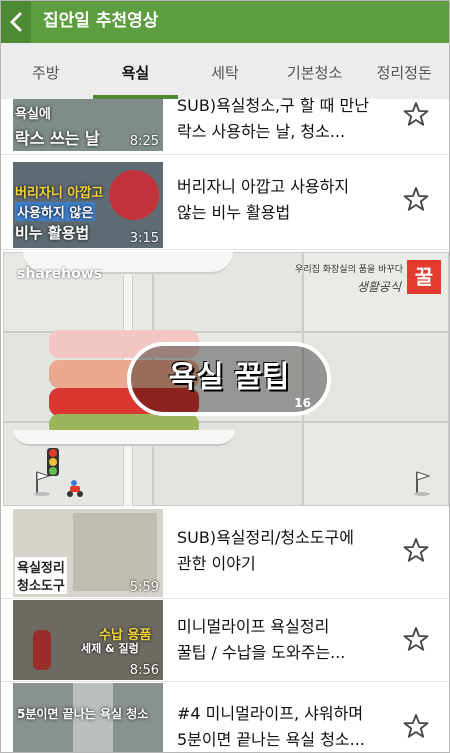 This screenshot has height=753, width=450. What do you see at coordinates (404, 71) in the screenshot?
I see `tab-organizing: 정리정돈` at bounding box center [404, 71].